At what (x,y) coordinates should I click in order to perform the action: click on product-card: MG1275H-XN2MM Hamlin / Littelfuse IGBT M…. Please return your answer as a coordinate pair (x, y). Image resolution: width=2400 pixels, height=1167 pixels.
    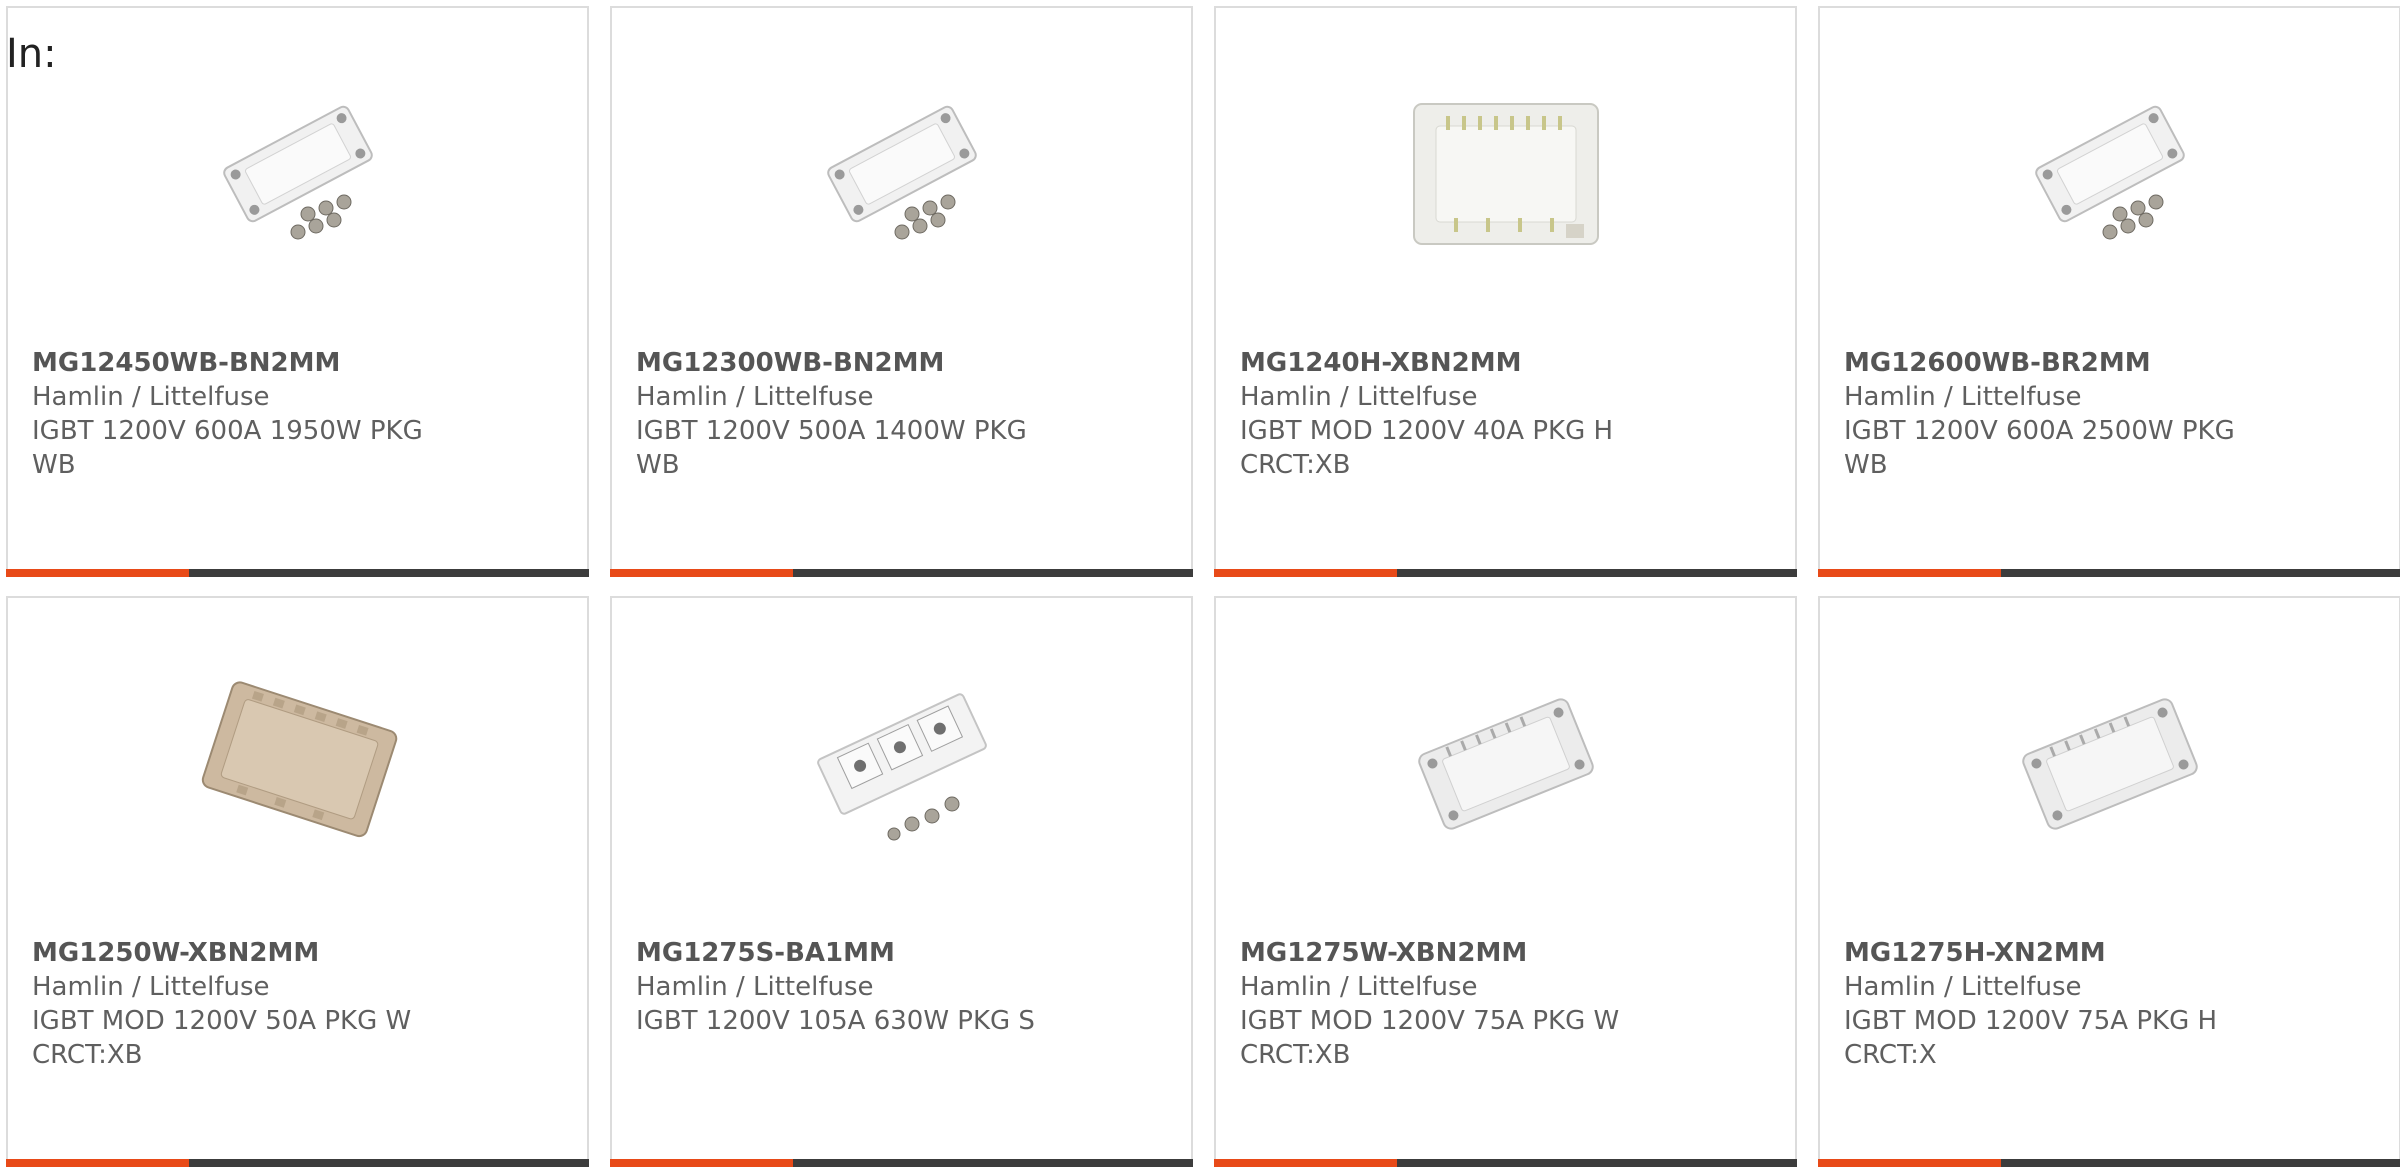
    Looking at the image, I should click on (2109, 881).